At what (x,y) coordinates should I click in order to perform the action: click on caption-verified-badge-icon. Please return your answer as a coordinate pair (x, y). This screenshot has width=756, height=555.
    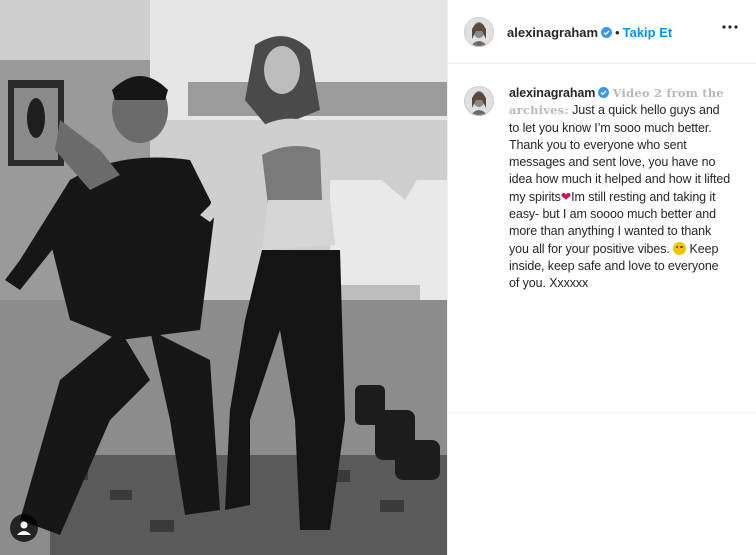
    Looking at the image, I should click on (604, 92).